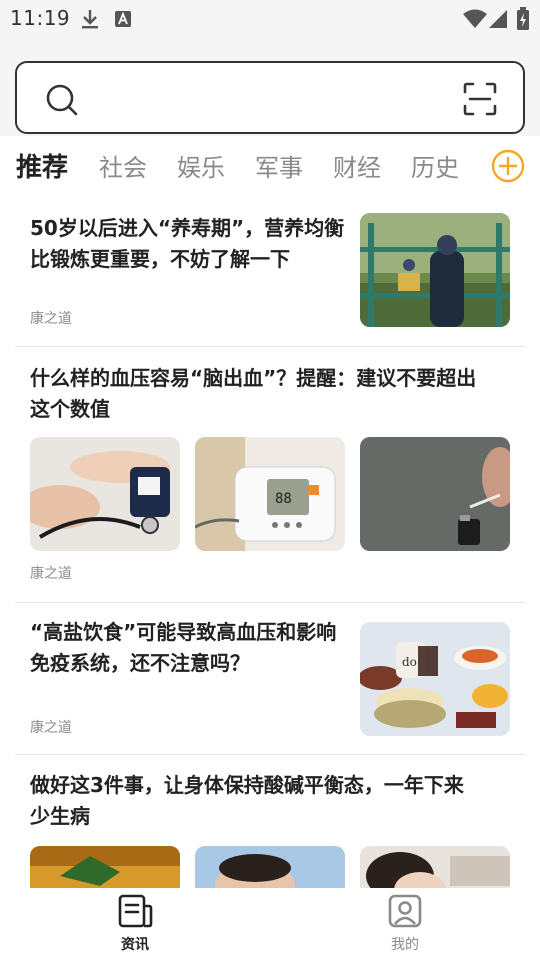  What do you see at coordinates (435, 165) in the screenshot?
I see `tab-history: 历史` at bounding box center [435, 165].